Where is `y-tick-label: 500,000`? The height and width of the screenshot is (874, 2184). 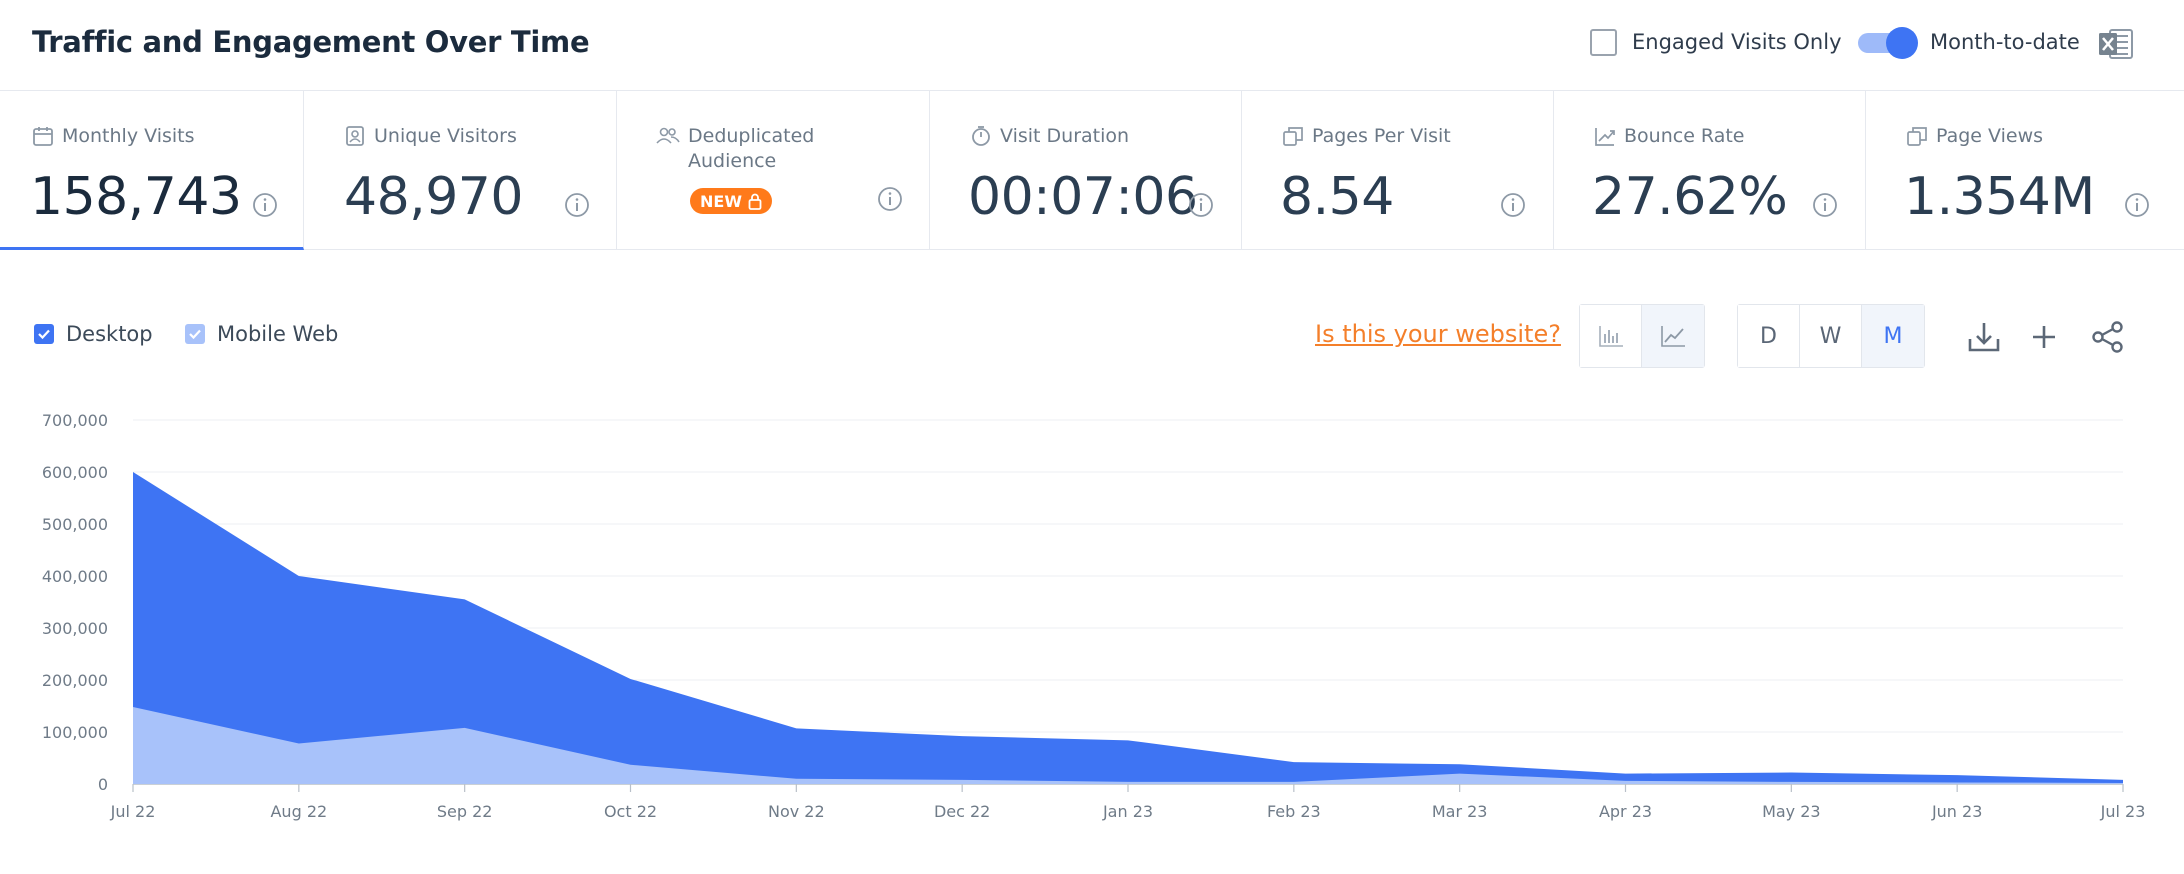
y-tick-label: 500,000 is located at coordinates (75, 524).